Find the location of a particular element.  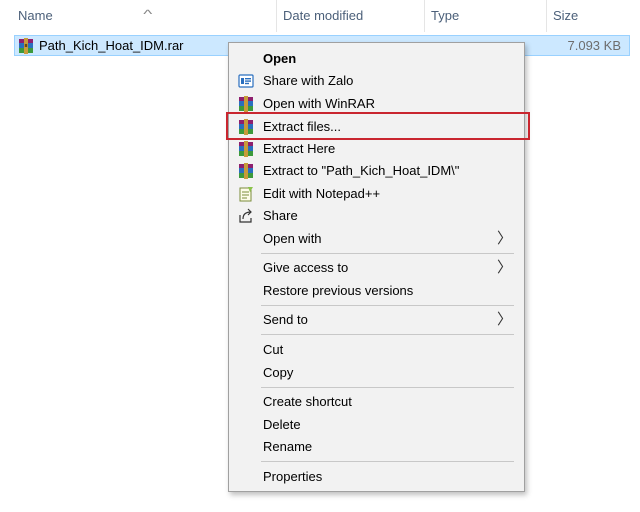

menu-item-label: Cut is located at coordinates (273, 349).